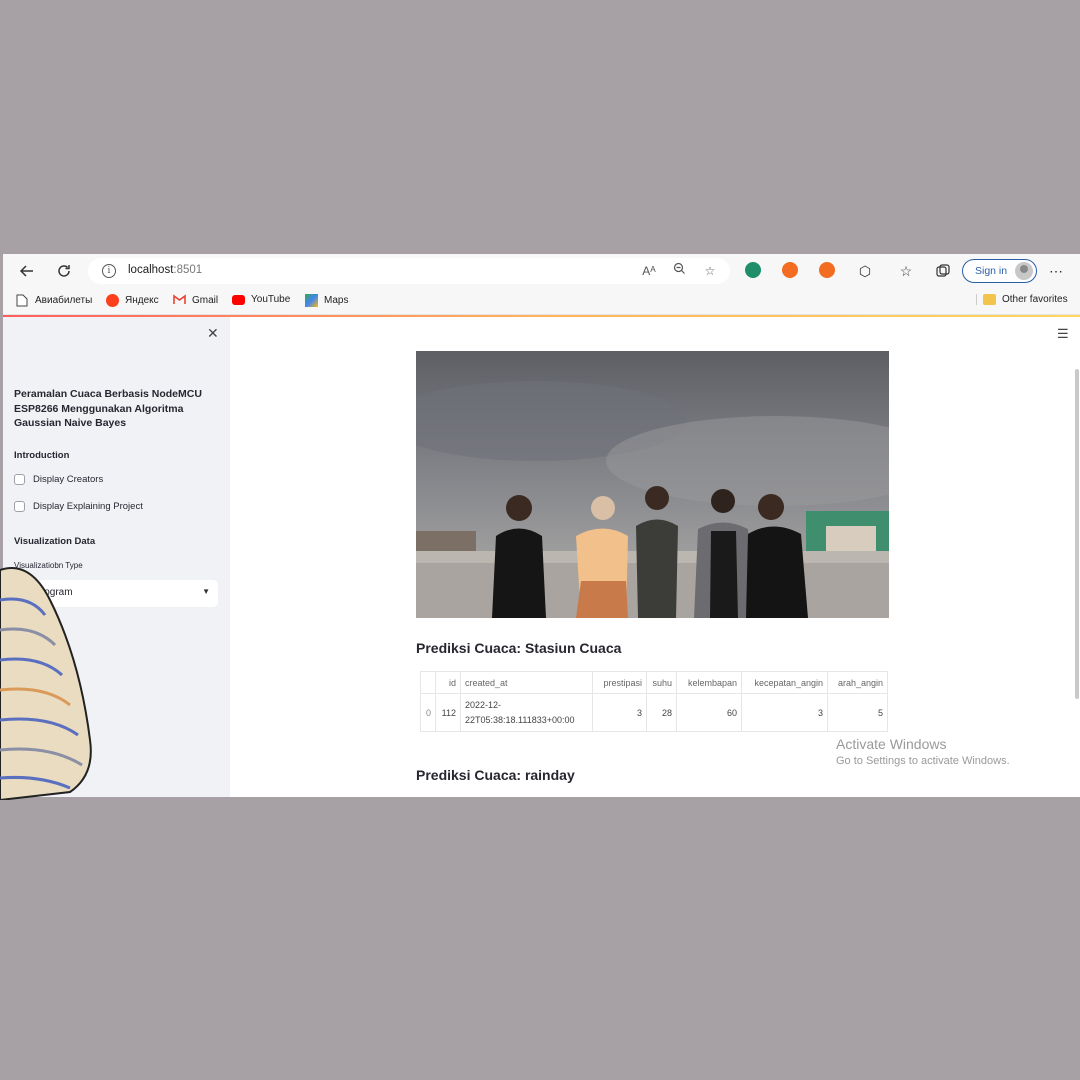 This screenshot has width=1080, height=1080. Describe the element at coordinates (989, 299) in the screenshot. I see `folder-icon` at that location.